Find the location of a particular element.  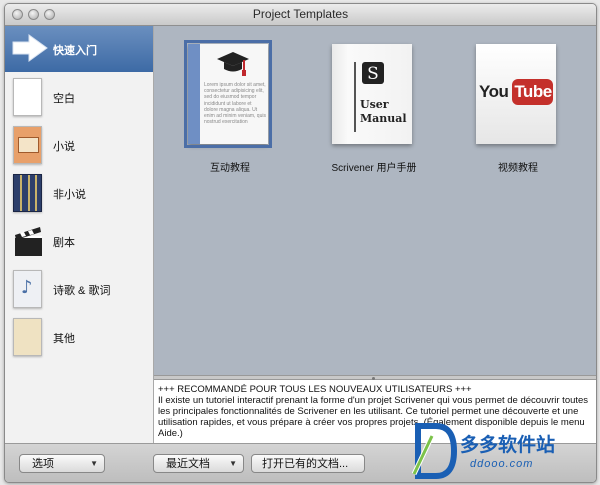

sidebar-item-label: 非小说 is located at coordinates (69, 195).